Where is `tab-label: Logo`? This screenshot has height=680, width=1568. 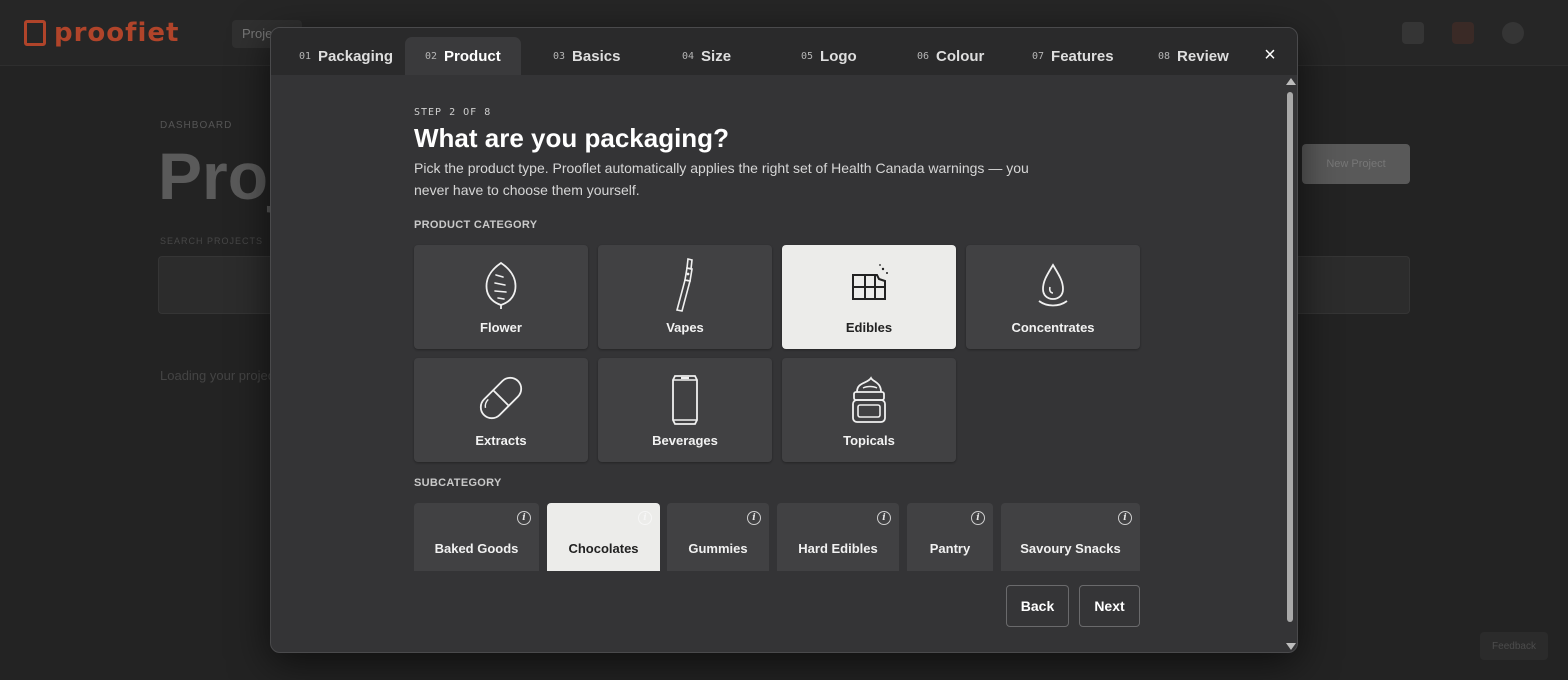 tab-label: Logo is located at coordinates (838, 56).